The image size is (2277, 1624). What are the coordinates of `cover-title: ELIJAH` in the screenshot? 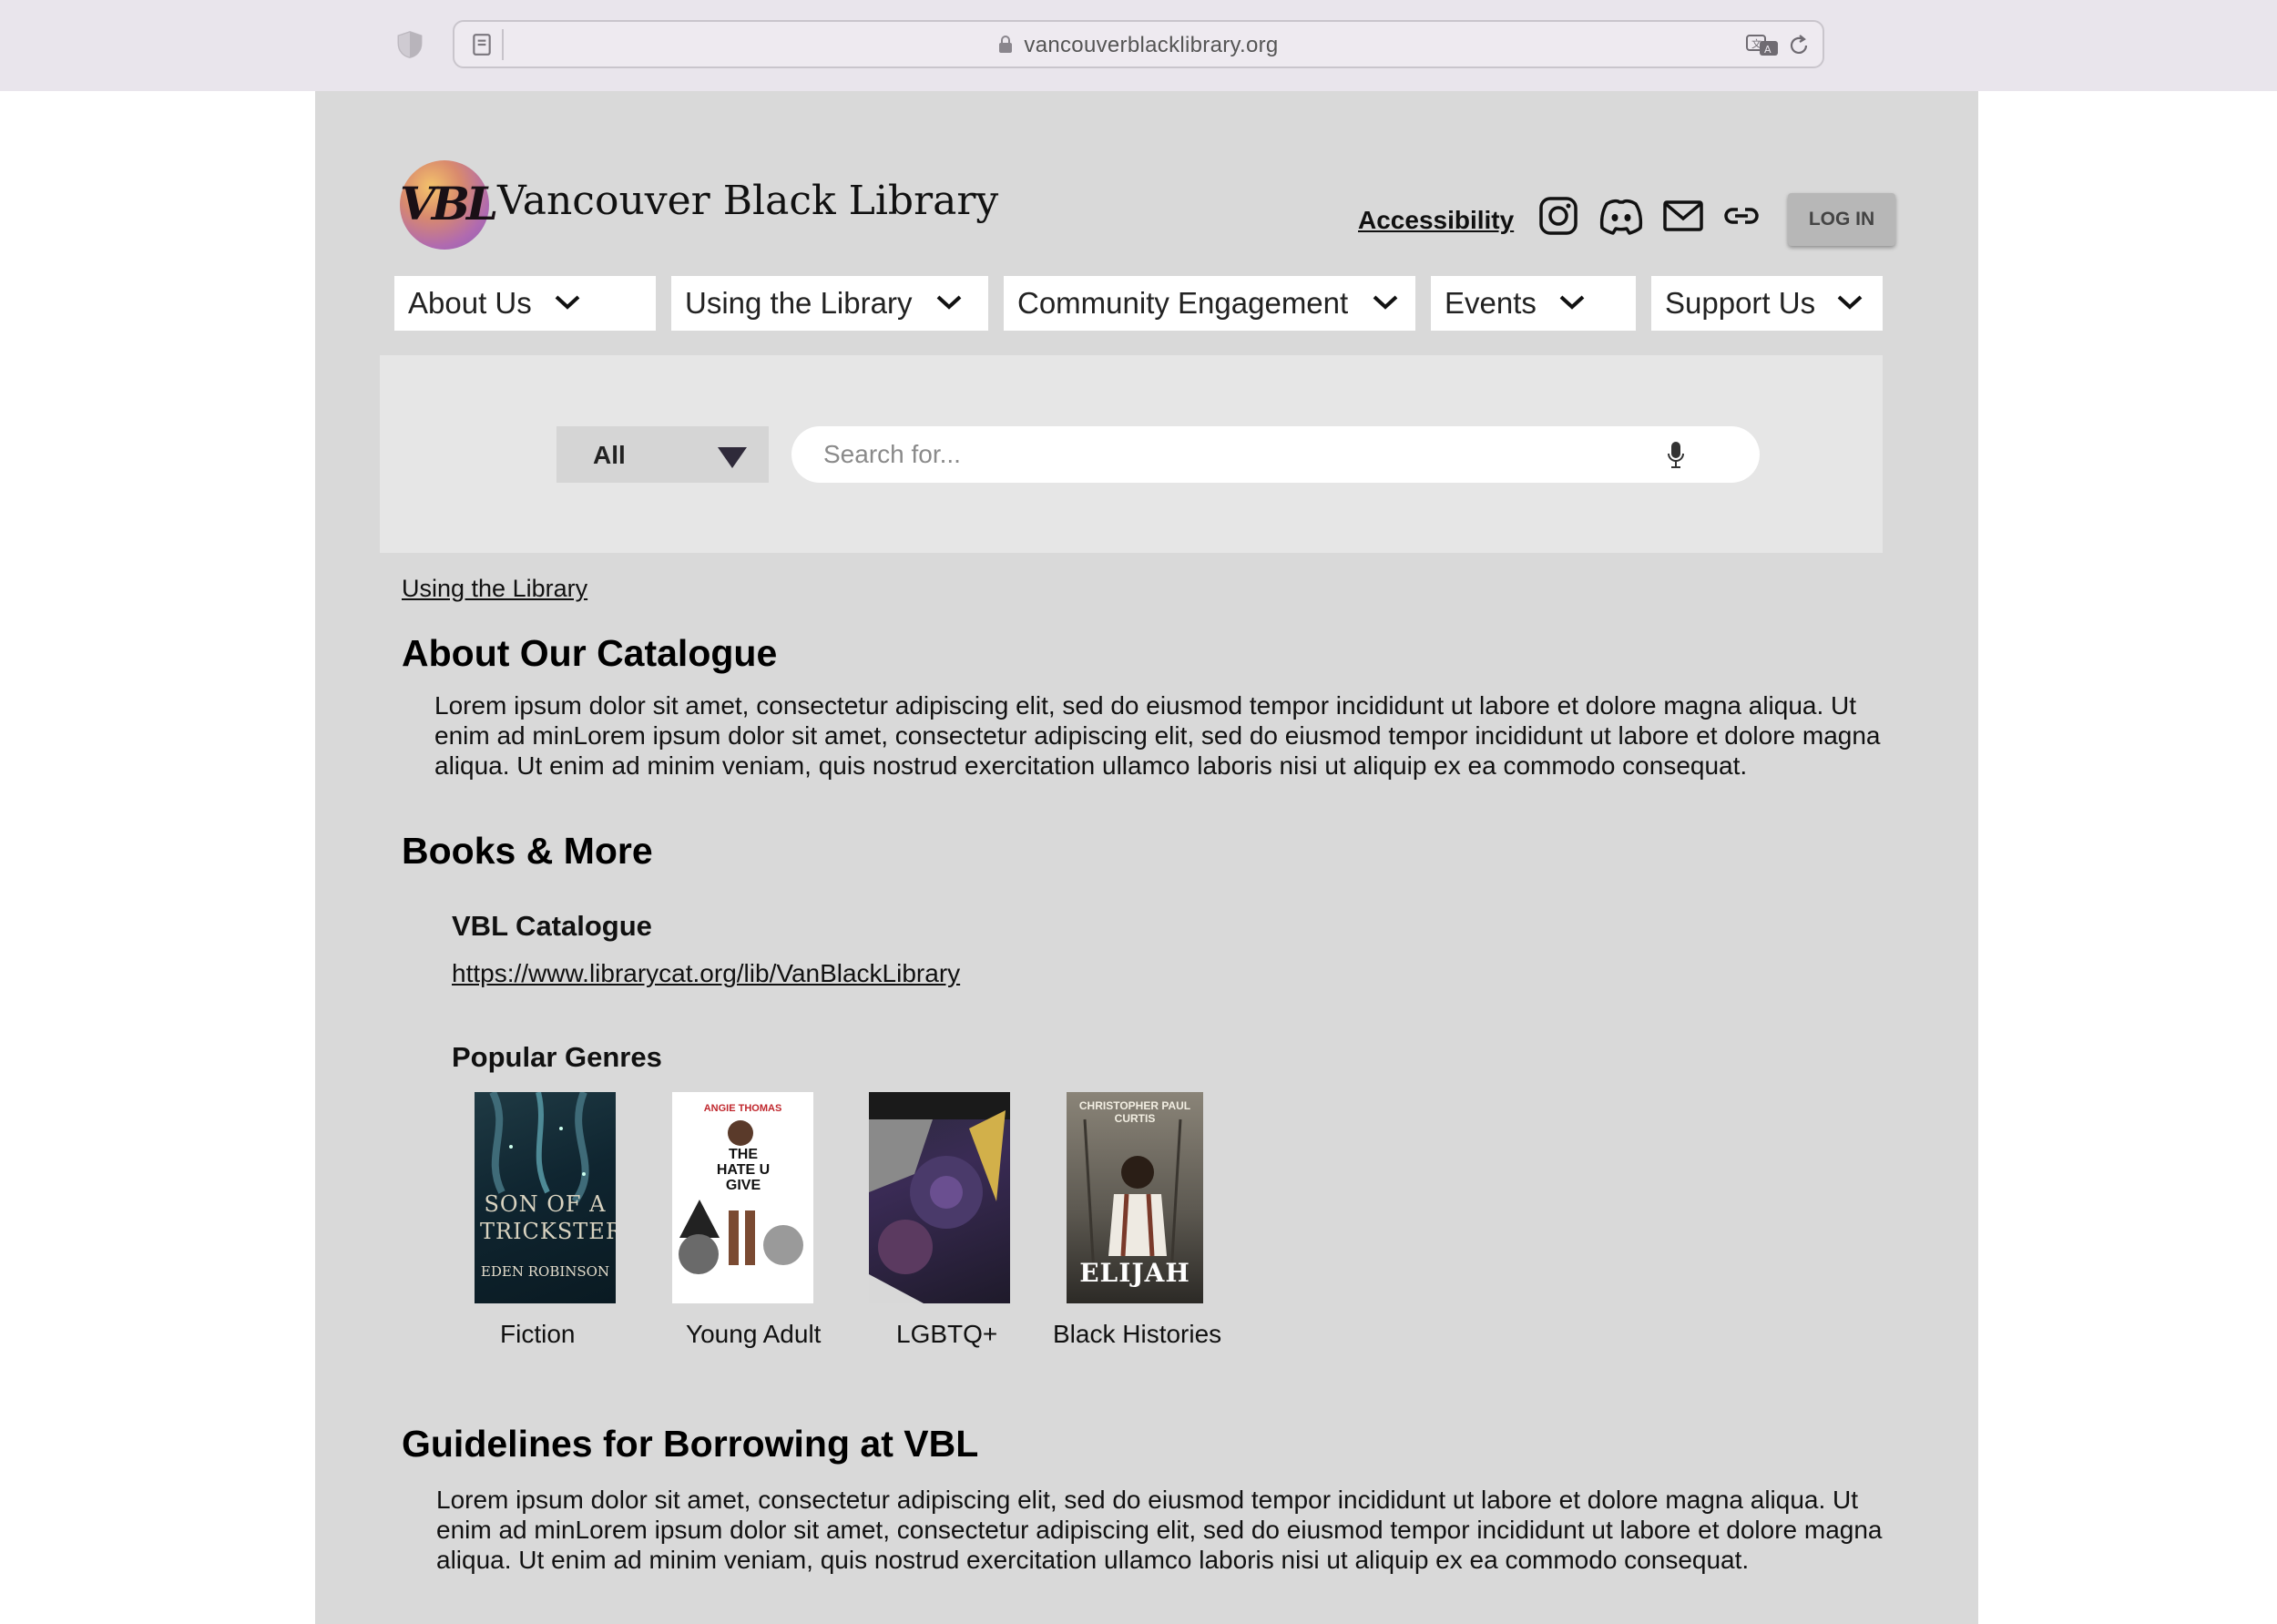 It's located at (1134, 1273).